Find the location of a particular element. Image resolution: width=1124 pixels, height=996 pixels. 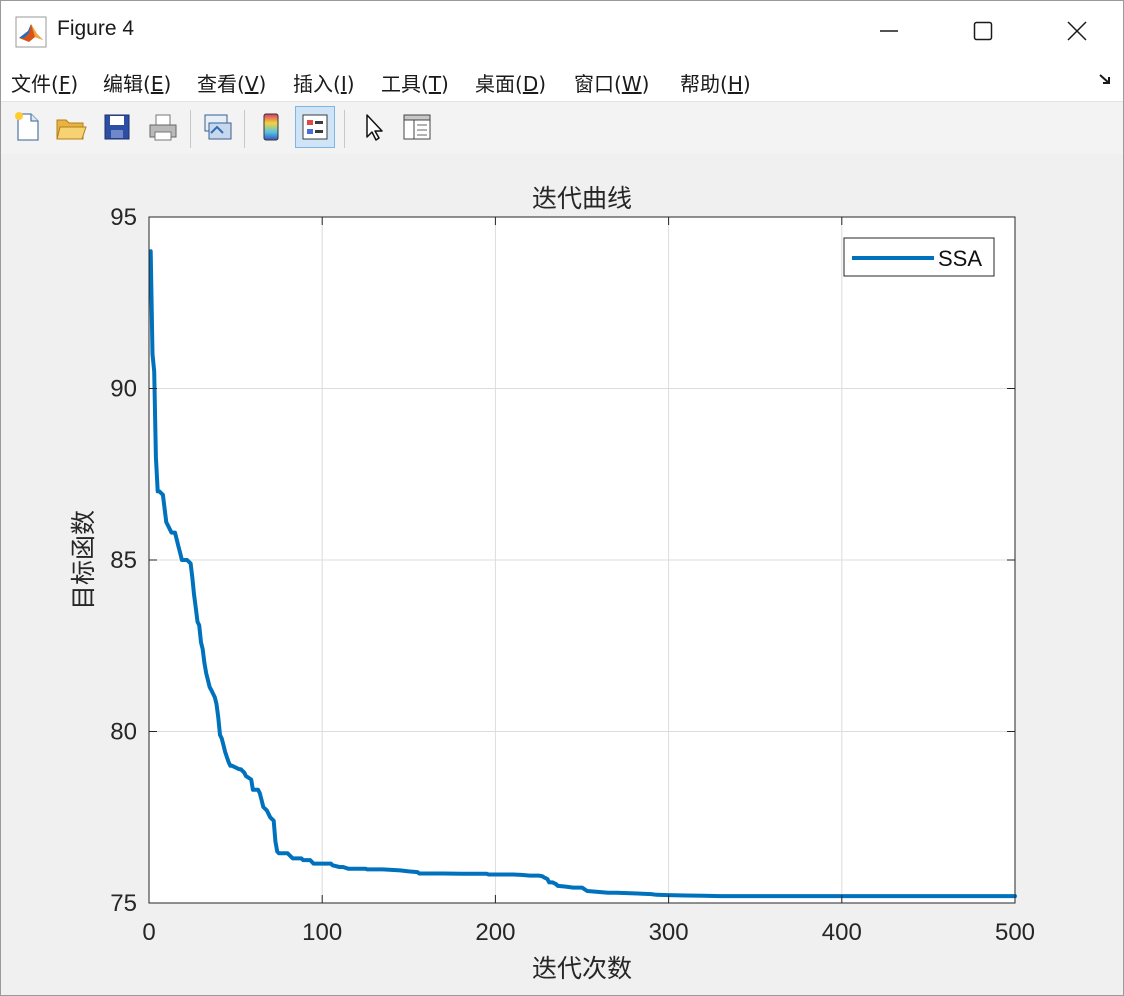

open-icon is located at coordinates (71, 129).